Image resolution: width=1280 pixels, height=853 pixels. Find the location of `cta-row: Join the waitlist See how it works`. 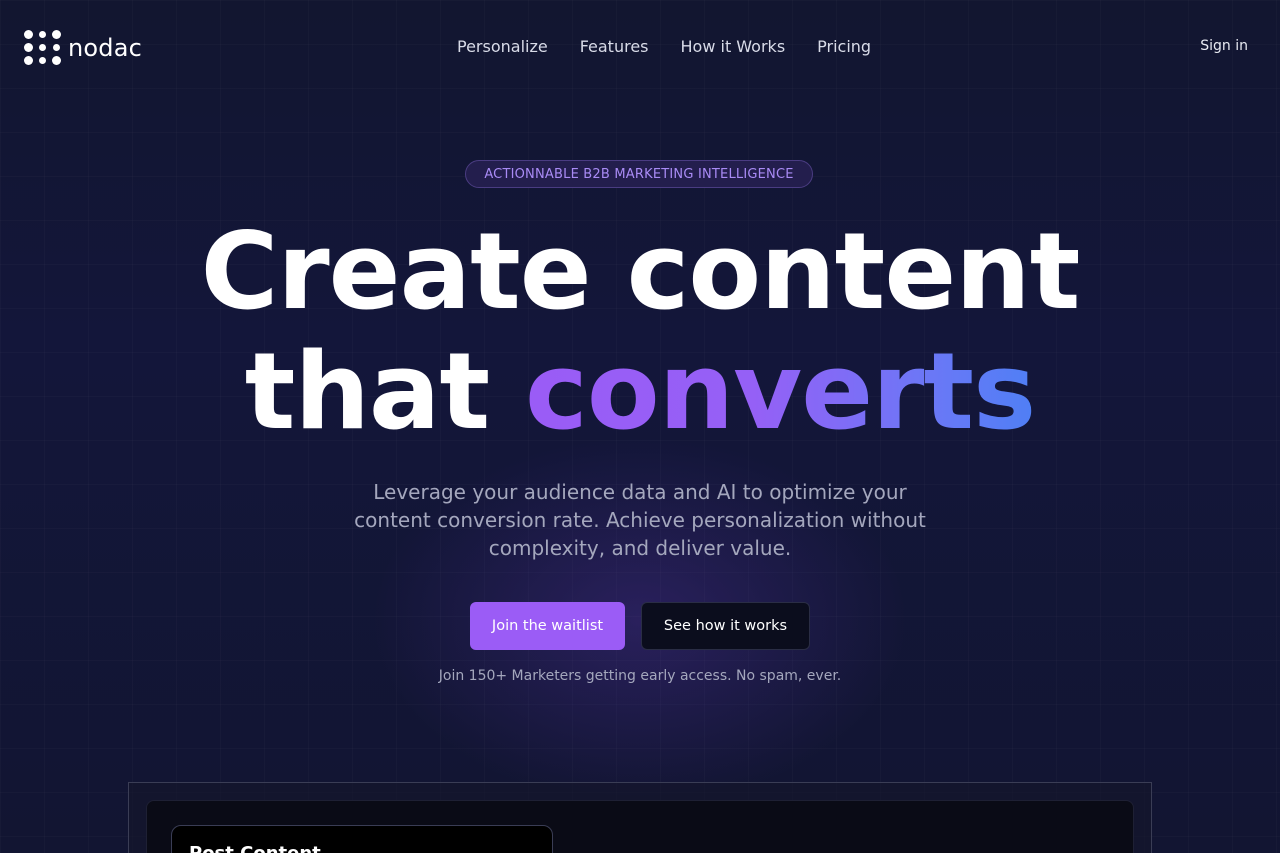

cta-row: Join the waitlist See how it works is located at coordinates (640, 626).